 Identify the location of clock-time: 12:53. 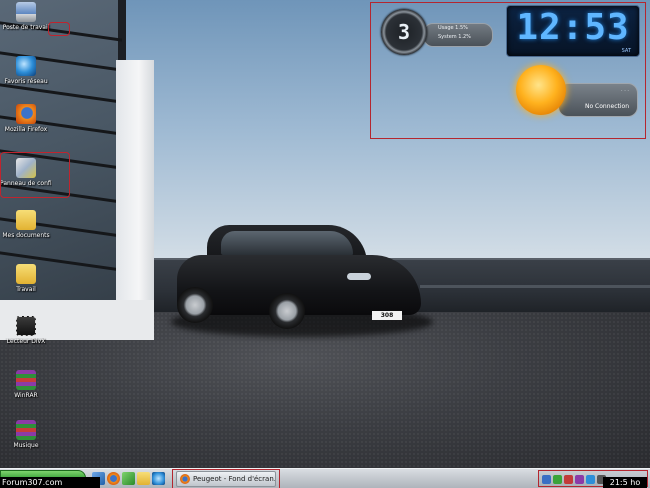
(573, 27).